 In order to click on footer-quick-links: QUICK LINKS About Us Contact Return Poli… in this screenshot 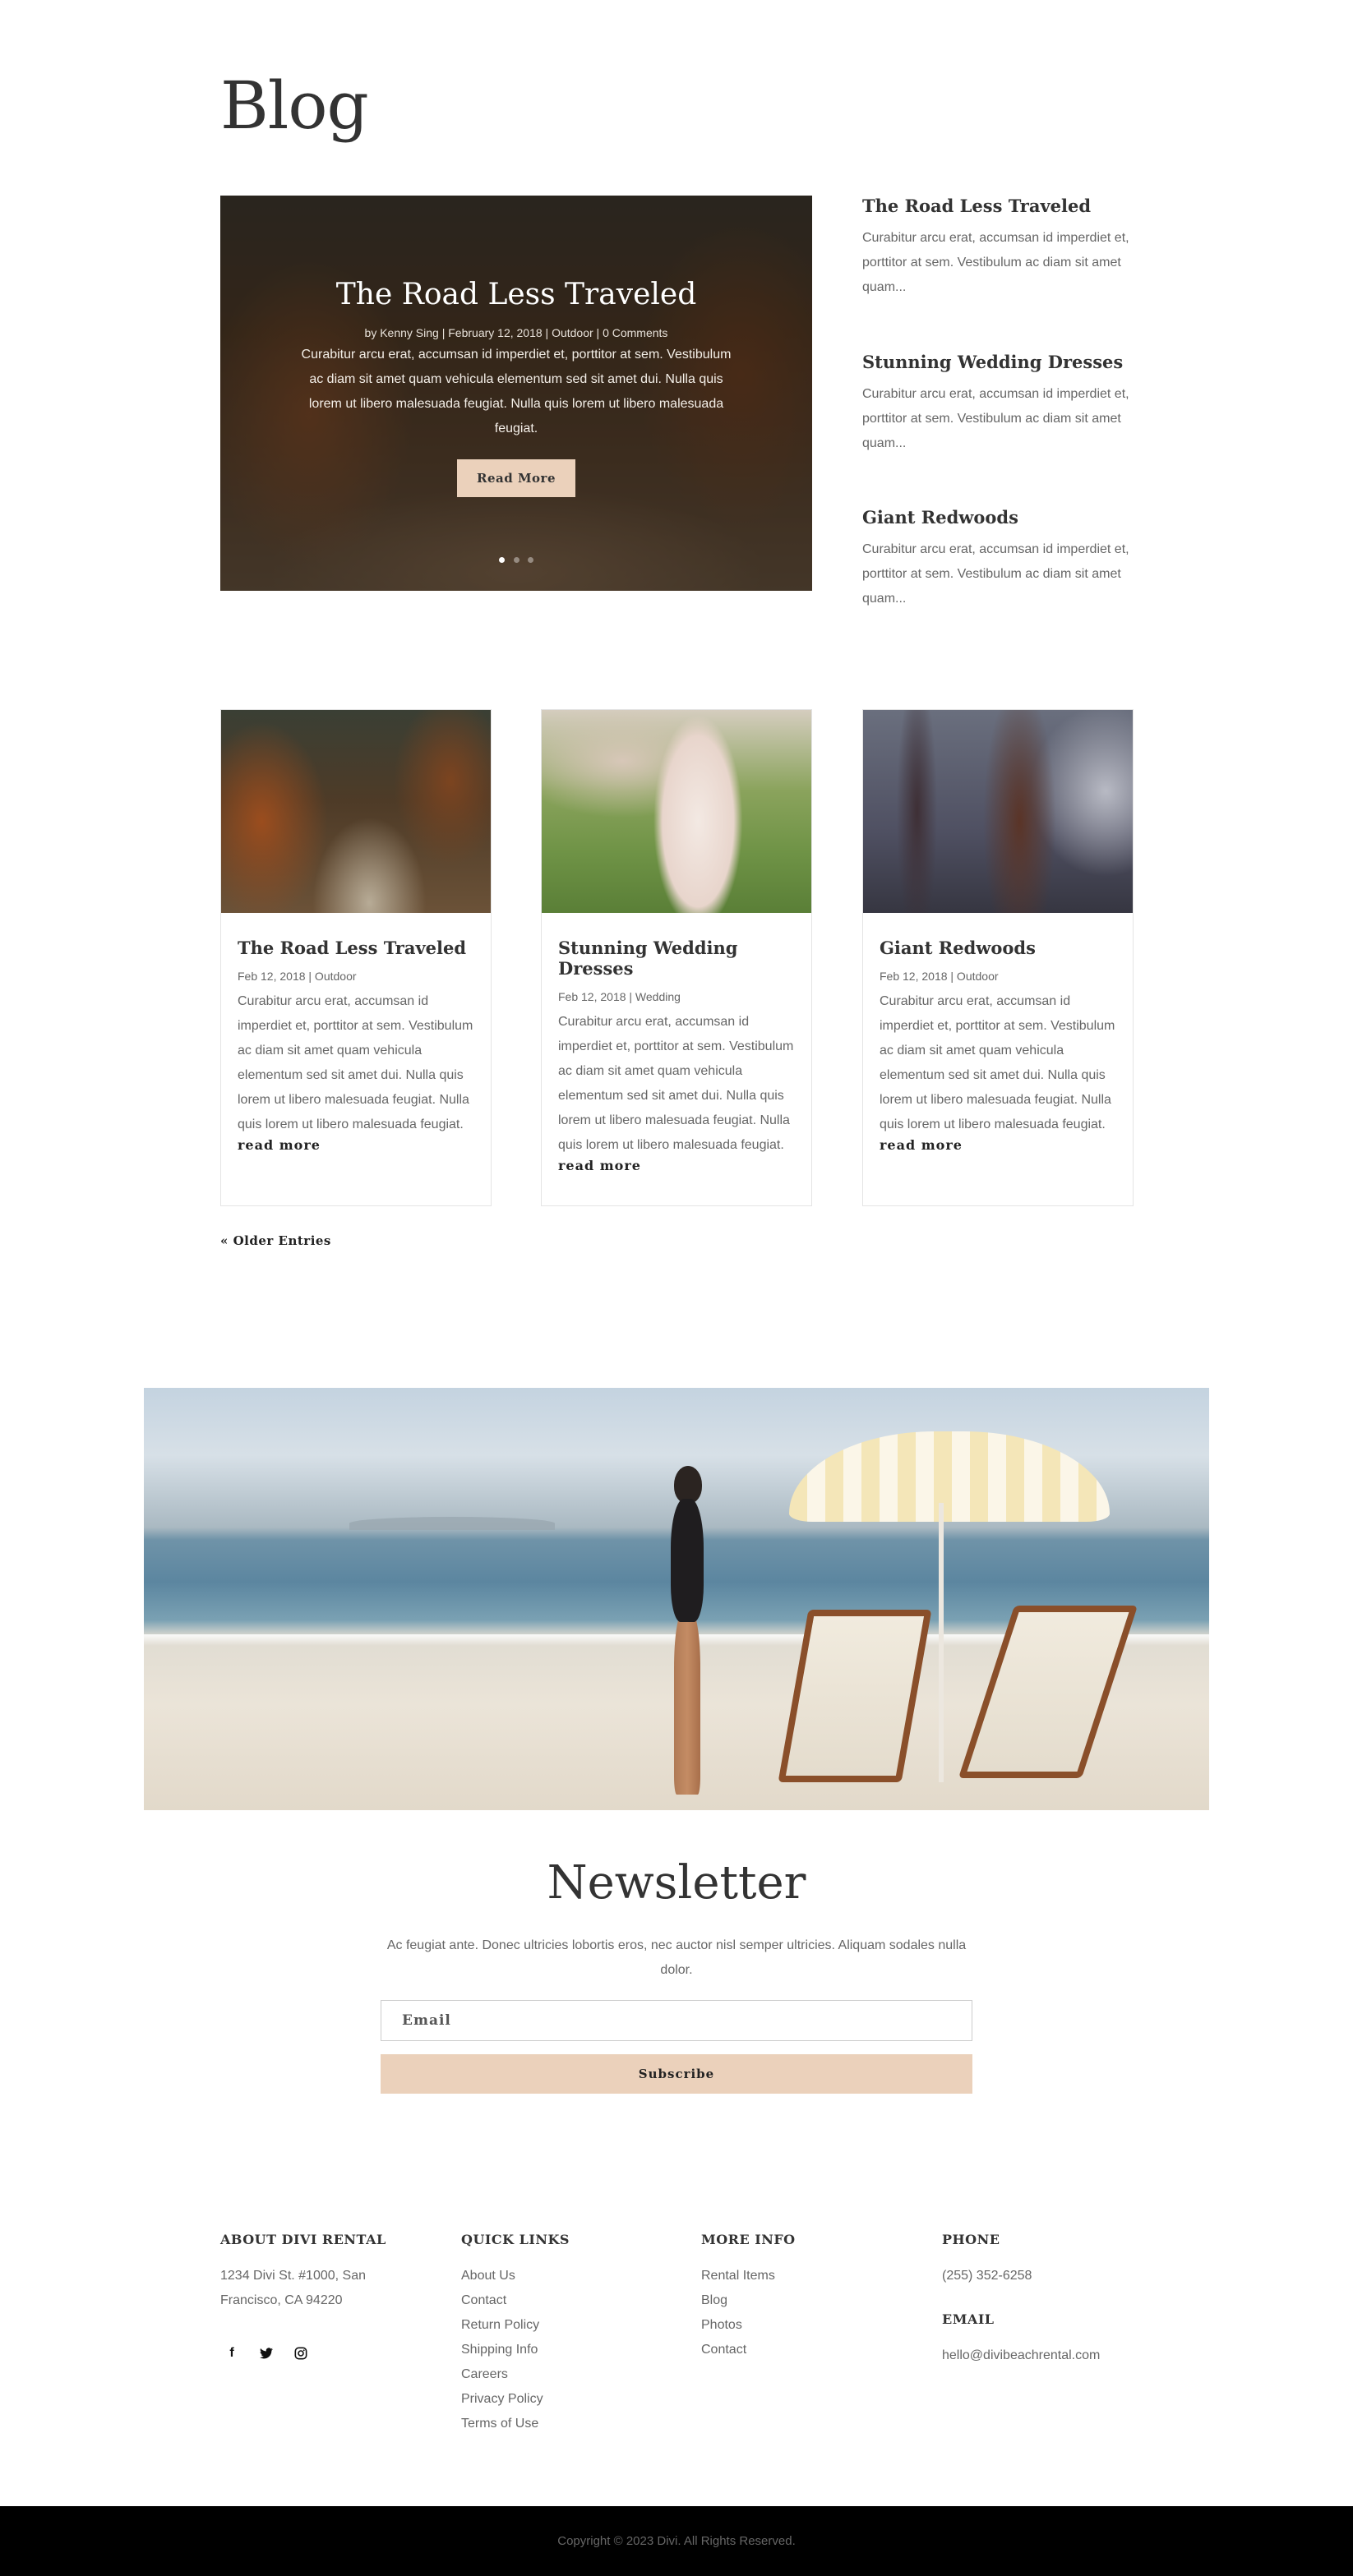, I will do `click(568, 2334)`.